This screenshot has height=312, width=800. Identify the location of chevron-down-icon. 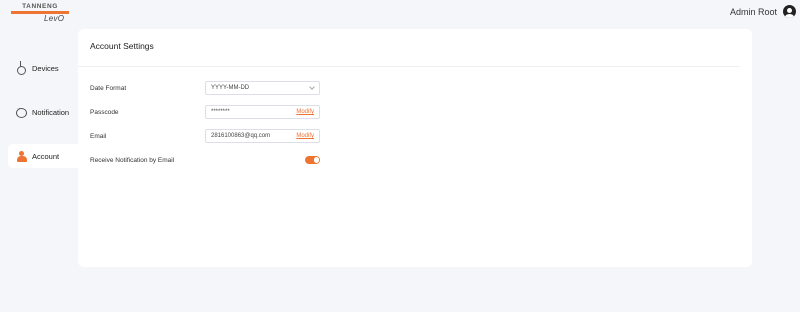
(312, 87).